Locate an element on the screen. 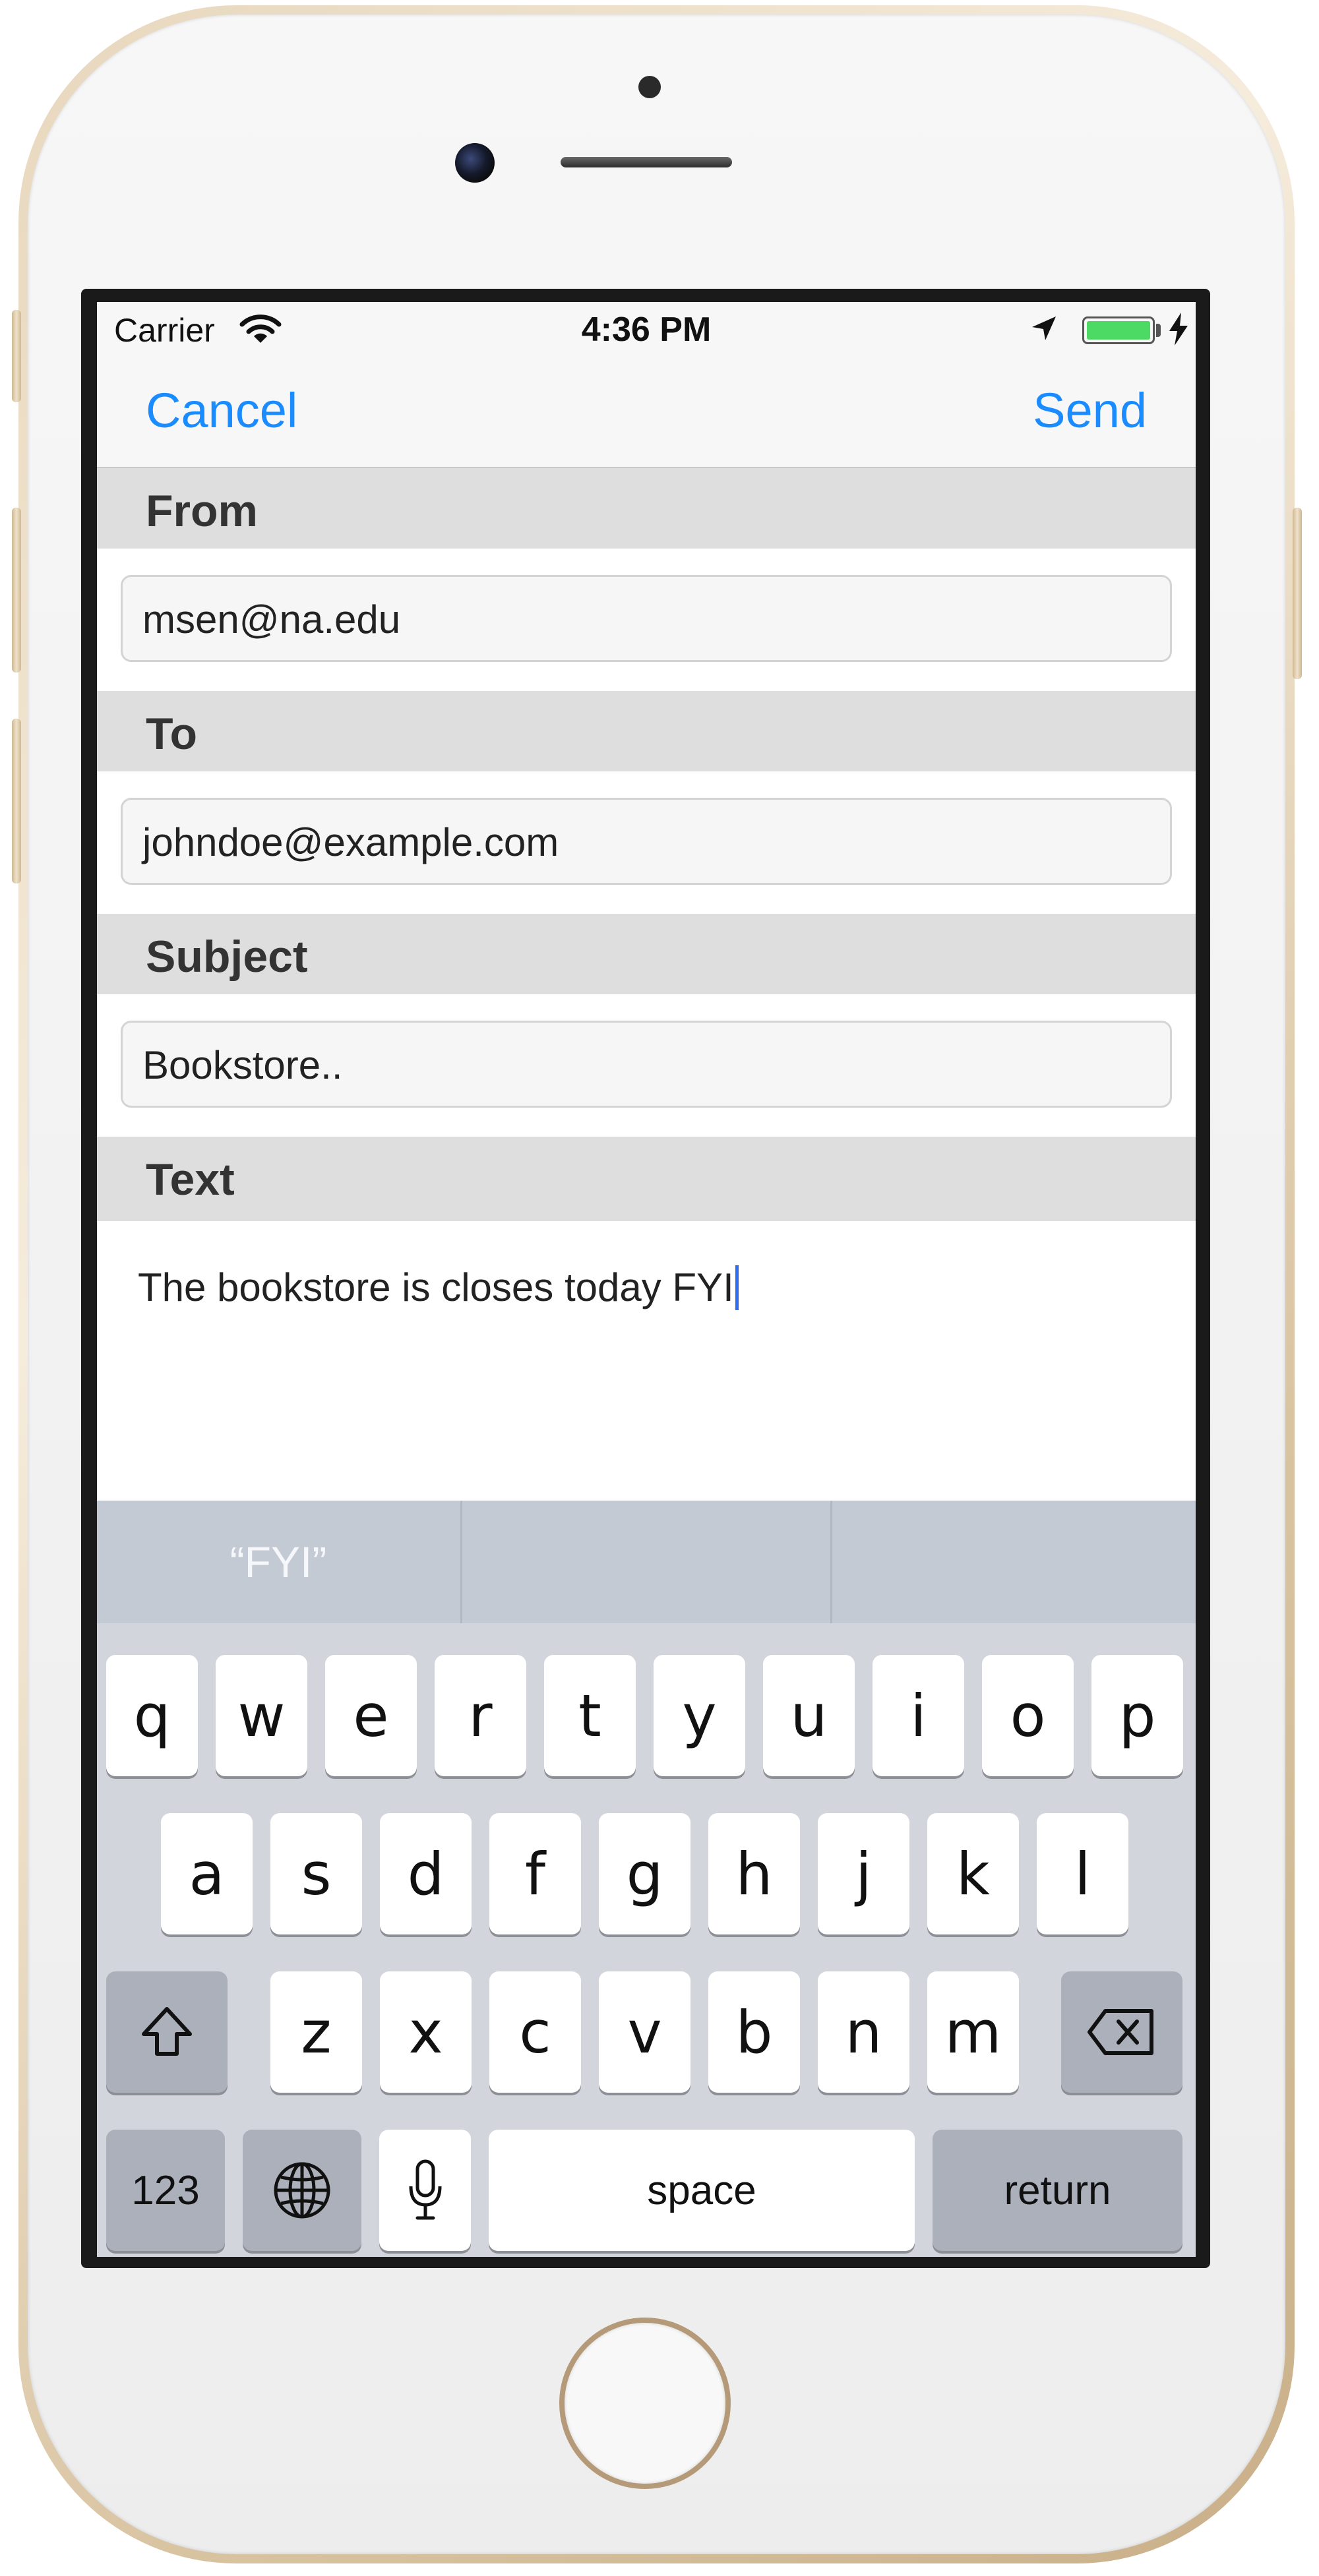  key-b: b is located at coordinates (754, 2032).